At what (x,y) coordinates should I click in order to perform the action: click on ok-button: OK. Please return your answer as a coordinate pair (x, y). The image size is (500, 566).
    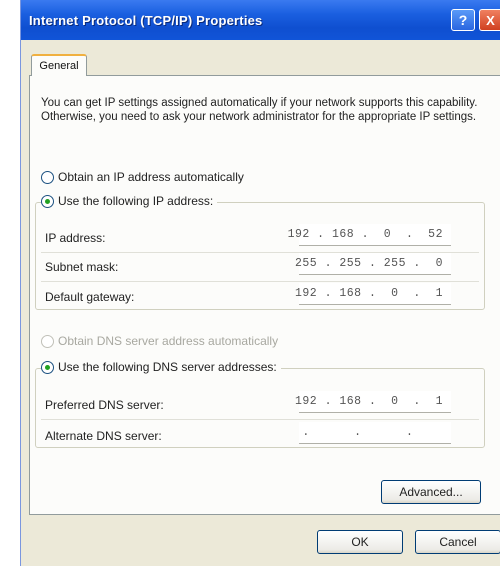
    Looking at the image, I should click on (360, 542).